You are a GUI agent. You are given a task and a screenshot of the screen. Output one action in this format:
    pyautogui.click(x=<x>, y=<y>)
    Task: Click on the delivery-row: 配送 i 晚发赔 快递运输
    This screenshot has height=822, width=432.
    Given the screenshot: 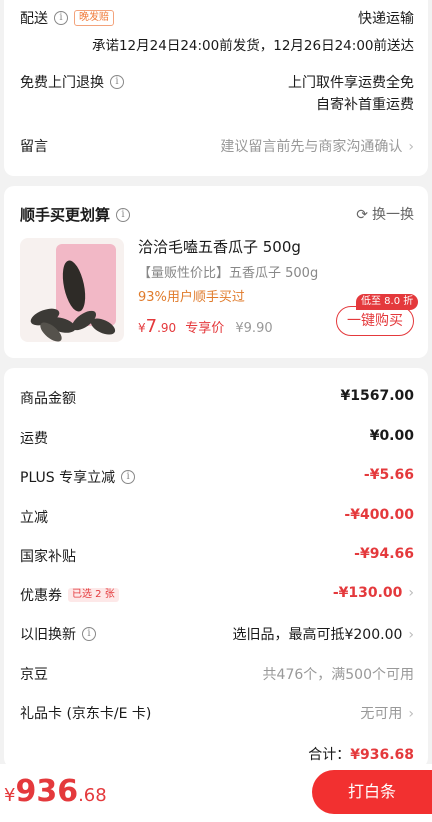 What is the action you would take?
    pyautogui.click(x=217, y=18)
    